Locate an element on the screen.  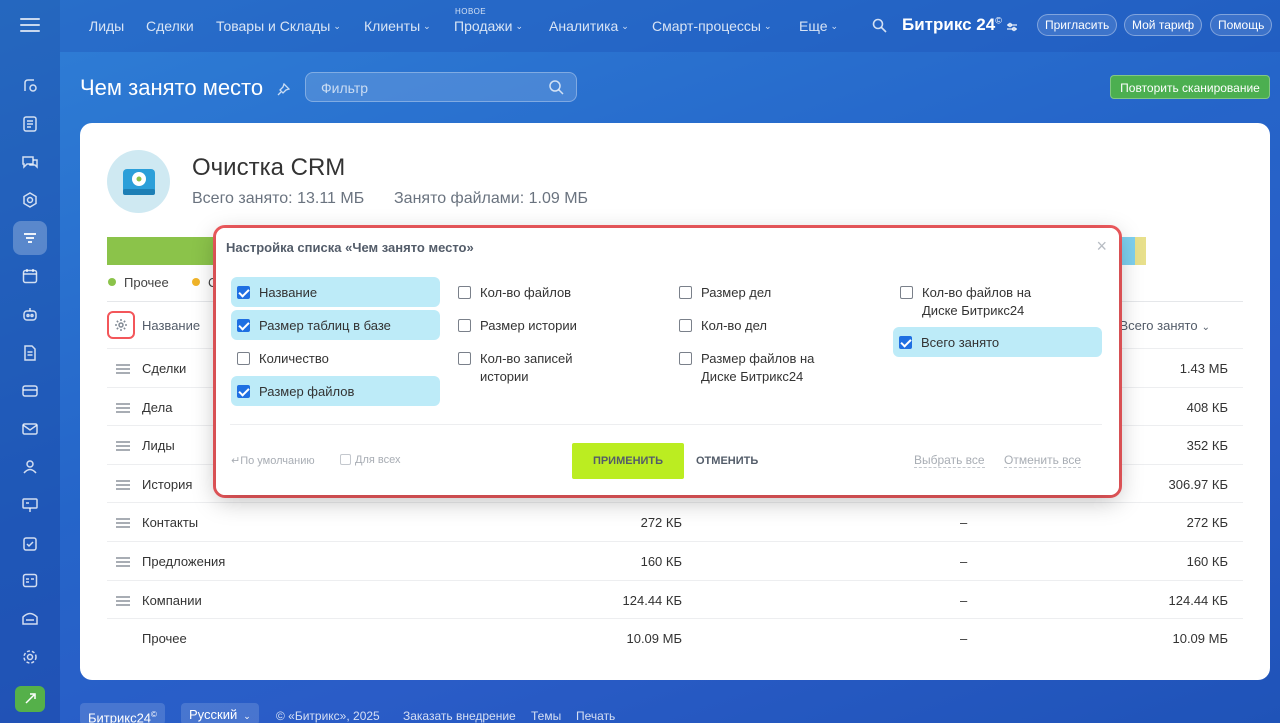
option-history-size: Размер истории is located at coordinates (552, 325).